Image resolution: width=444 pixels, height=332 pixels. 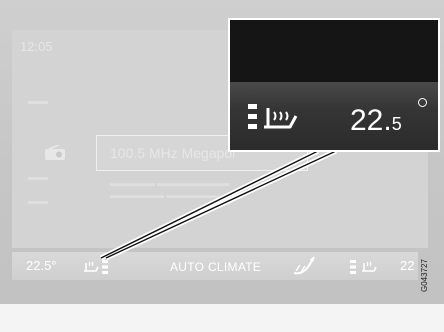 I want to click on station-info-line: ▬▬▬▬▬ ▬▬▬▬▬▬▬▬, so click(x=170, y=183).